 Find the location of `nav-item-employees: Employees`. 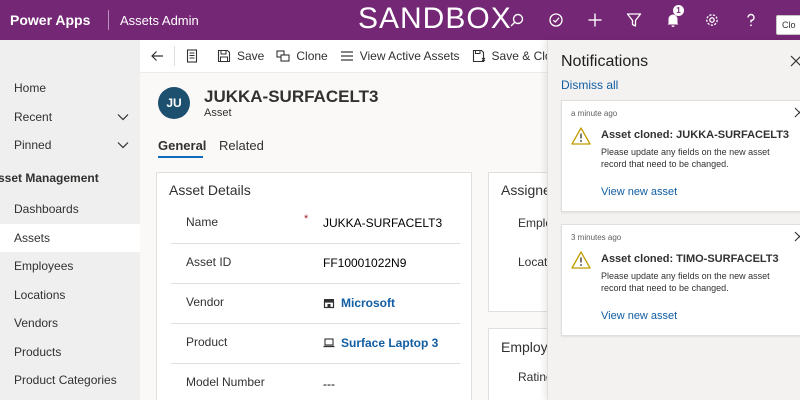

nav-item-employees: Employees is located at coordinates (70, 266).